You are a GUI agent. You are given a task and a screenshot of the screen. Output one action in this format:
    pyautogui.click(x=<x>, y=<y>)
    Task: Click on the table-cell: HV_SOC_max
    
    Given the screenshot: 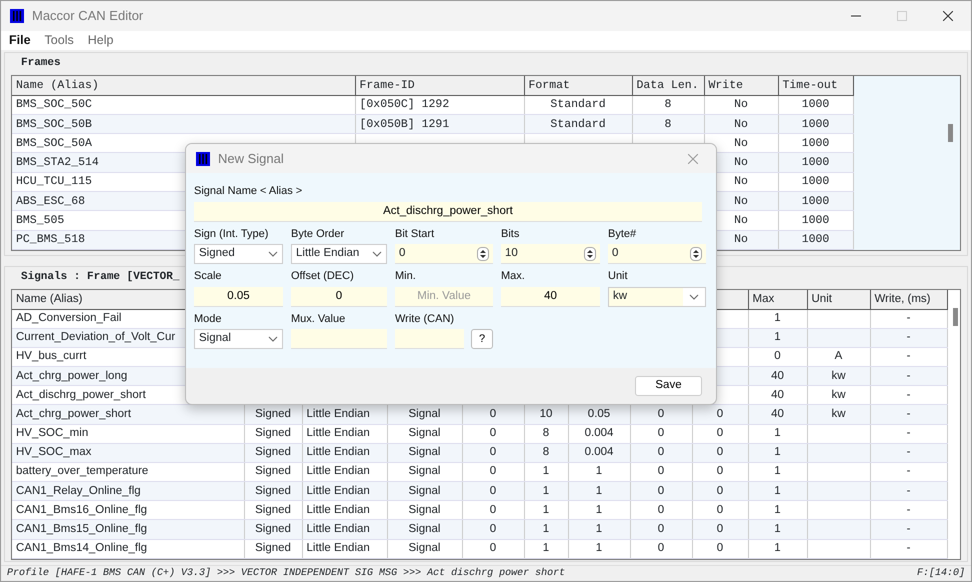 What is the action you would take?
    pyautogui.click(x=128, y=452)
    